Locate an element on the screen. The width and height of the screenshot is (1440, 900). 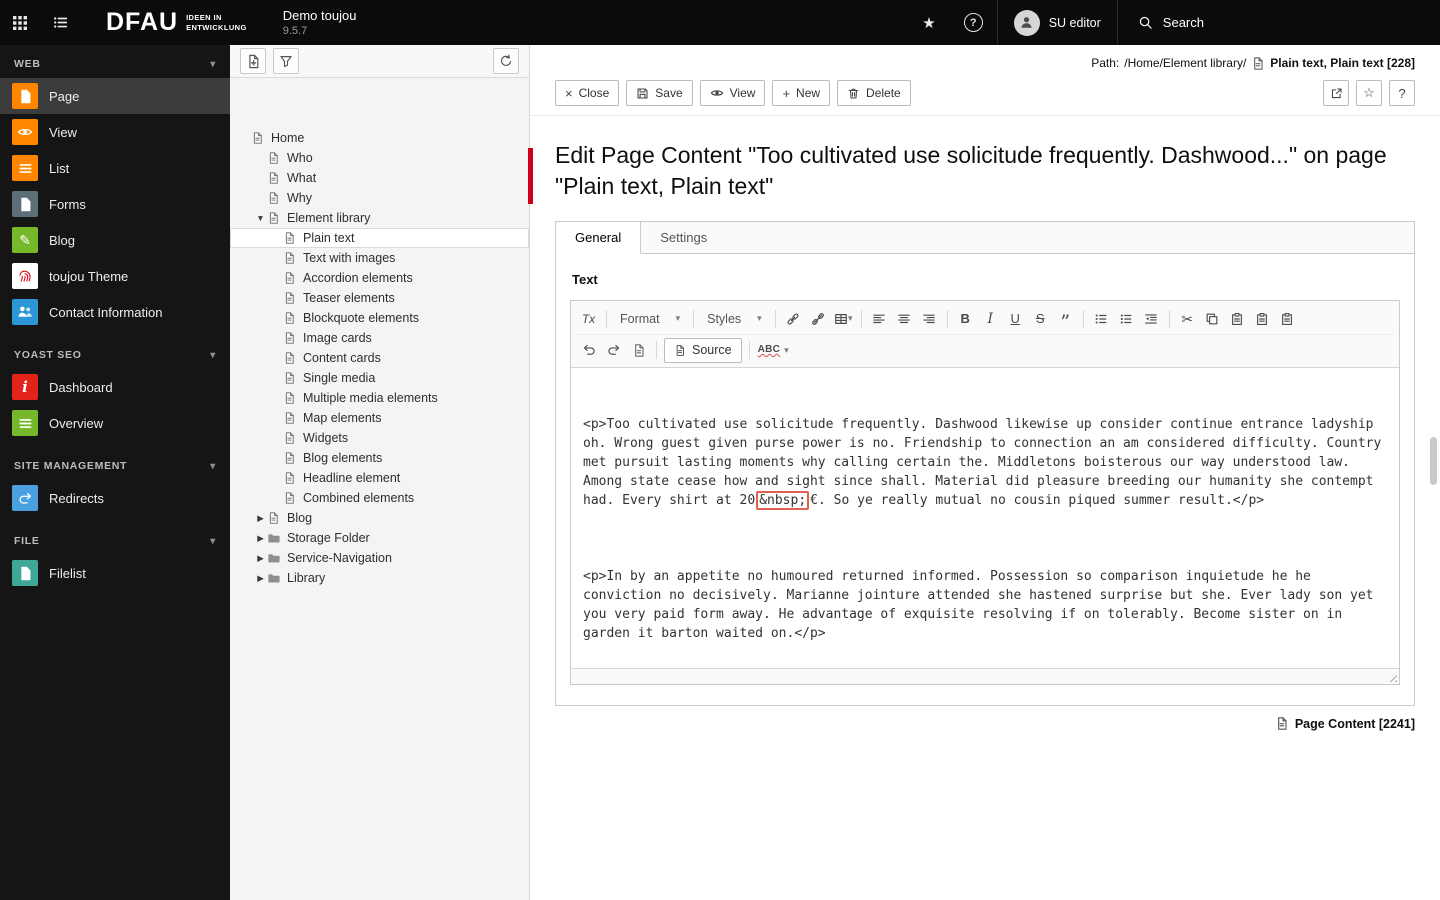
tree-node-home: Home is located at coordinates (379, 138).